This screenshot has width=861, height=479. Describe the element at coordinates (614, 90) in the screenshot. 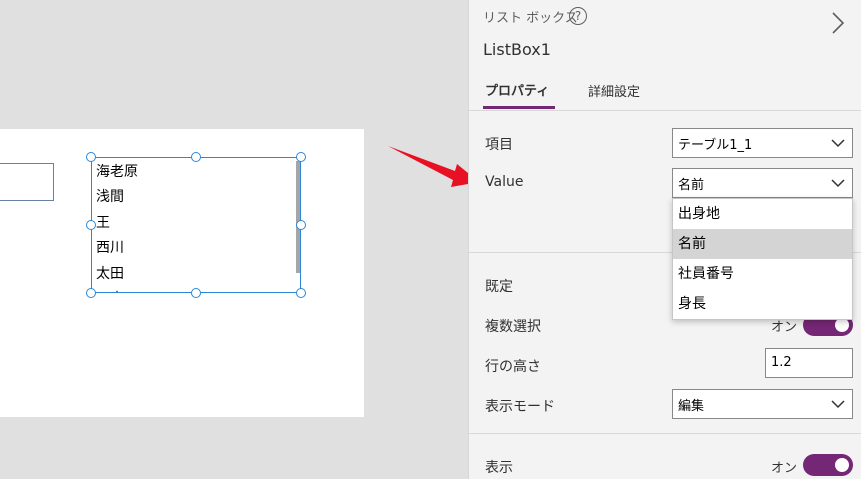

I see `tab-advanced: 詳細設定` at that location.